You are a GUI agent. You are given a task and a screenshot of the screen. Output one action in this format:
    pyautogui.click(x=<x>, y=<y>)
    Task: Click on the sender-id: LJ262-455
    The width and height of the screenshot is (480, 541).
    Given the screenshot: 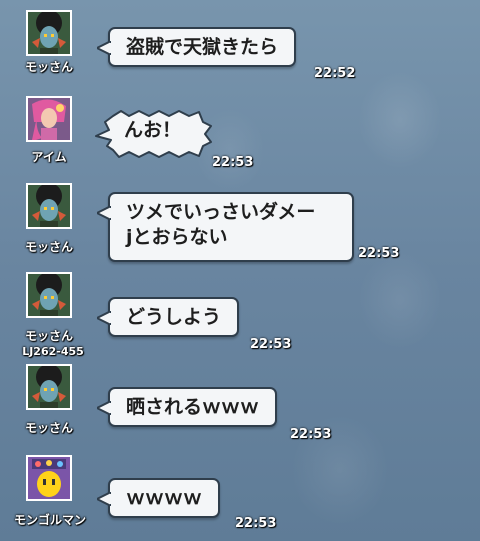 What is the action you would take?
    pyautogui.click(x=53, y=351)
    